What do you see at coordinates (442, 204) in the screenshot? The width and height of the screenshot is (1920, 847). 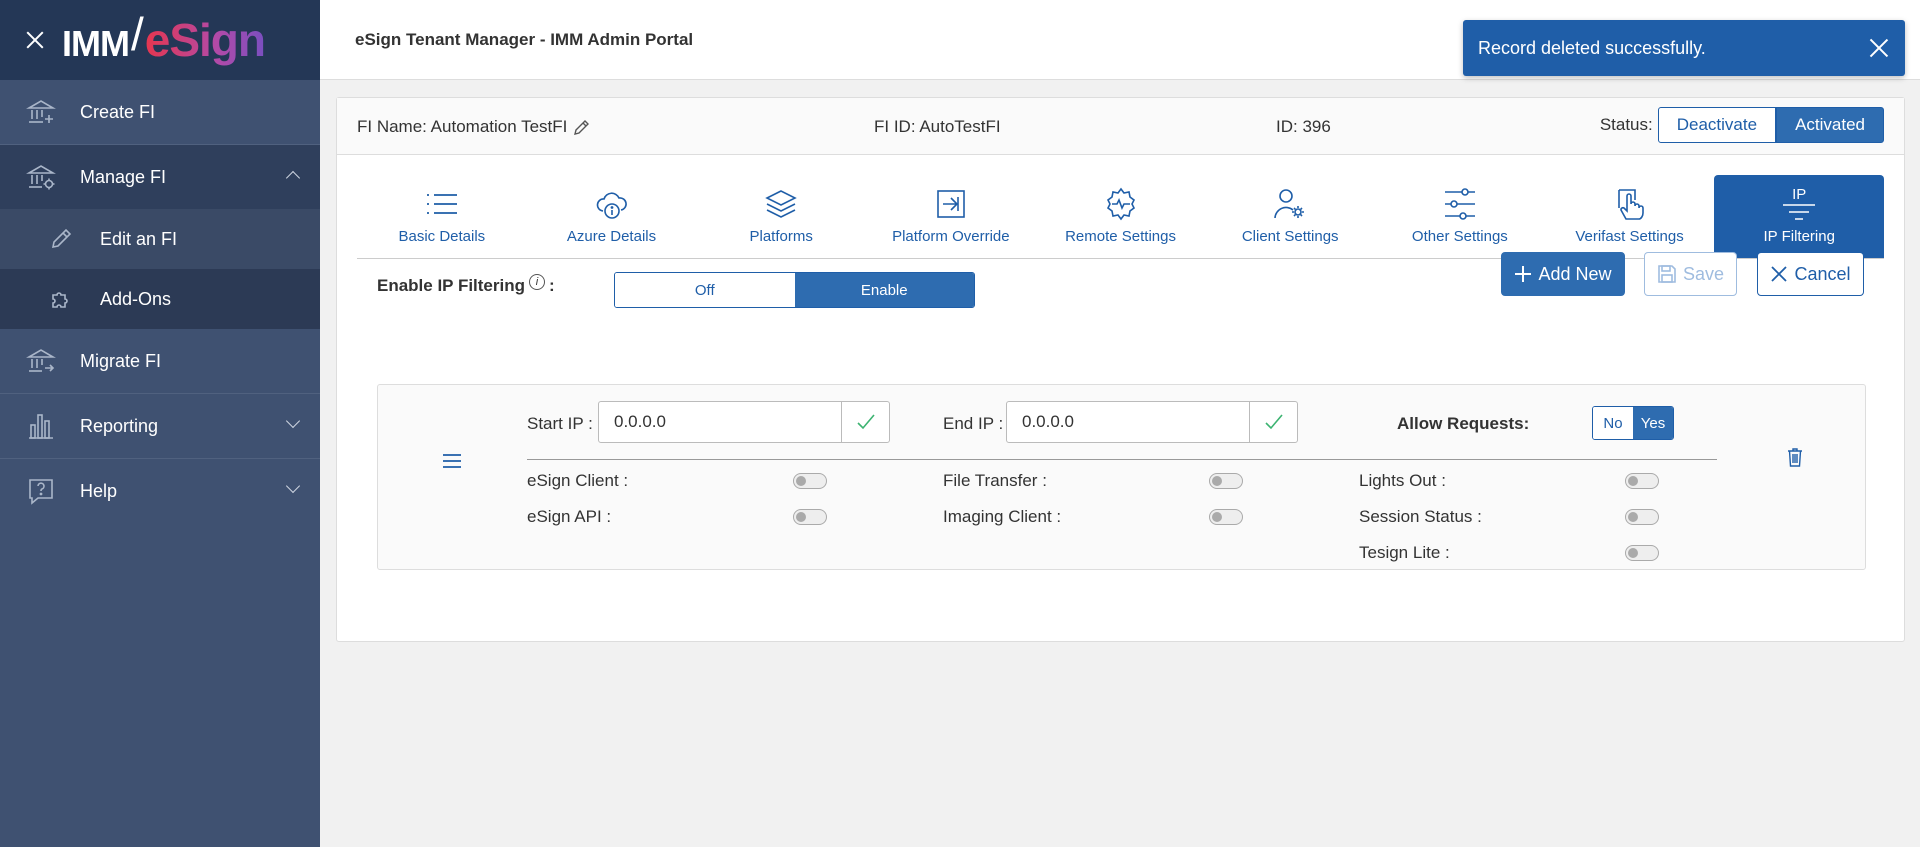 I see `list-icon` at bounding box center [442, 204].